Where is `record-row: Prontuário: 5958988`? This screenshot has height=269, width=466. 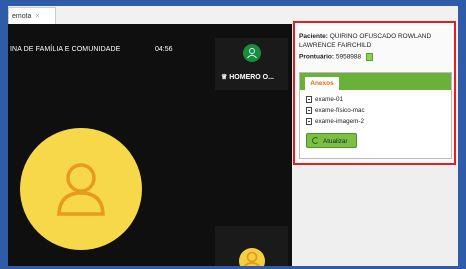
record-row: Prontuário: 5958988 is located at coordinates (336, 57).